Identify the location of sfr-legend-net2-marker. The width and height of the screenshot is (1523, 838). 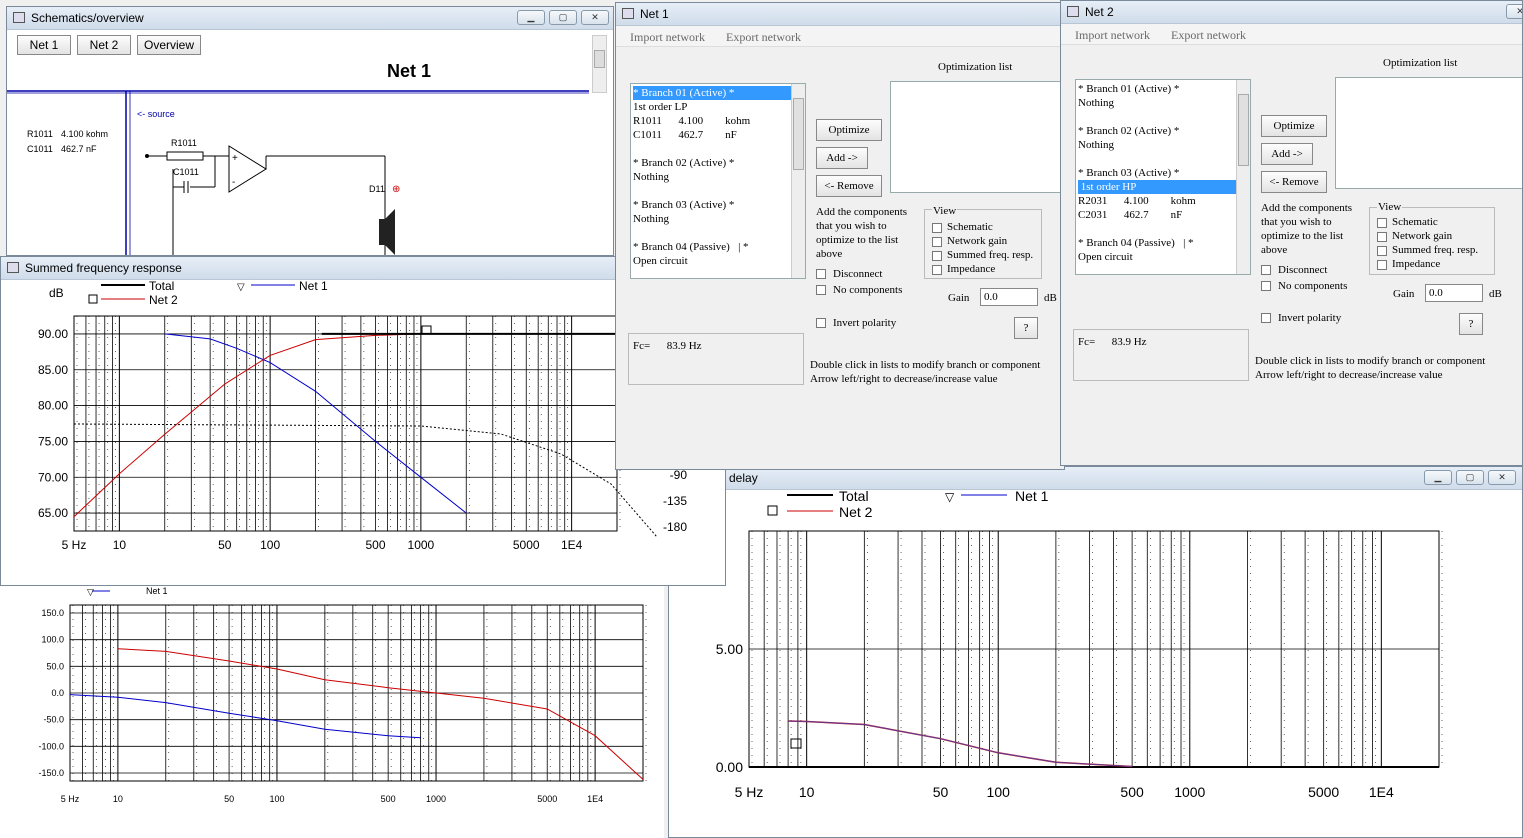
(93, 299).